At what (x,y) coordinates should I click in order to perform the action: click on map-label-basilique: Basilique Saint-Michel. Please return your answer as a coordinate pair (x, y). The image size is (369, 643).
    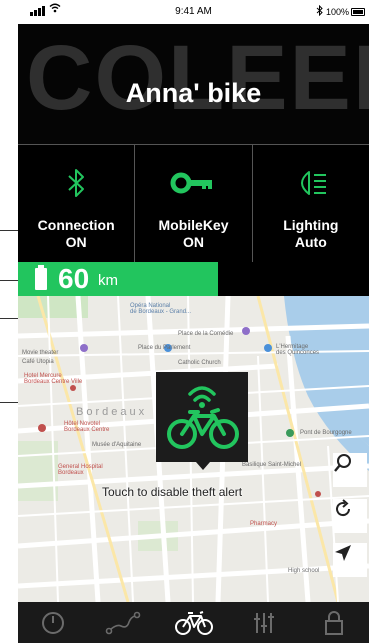
    Looking at the image, I should click on (272, 465).